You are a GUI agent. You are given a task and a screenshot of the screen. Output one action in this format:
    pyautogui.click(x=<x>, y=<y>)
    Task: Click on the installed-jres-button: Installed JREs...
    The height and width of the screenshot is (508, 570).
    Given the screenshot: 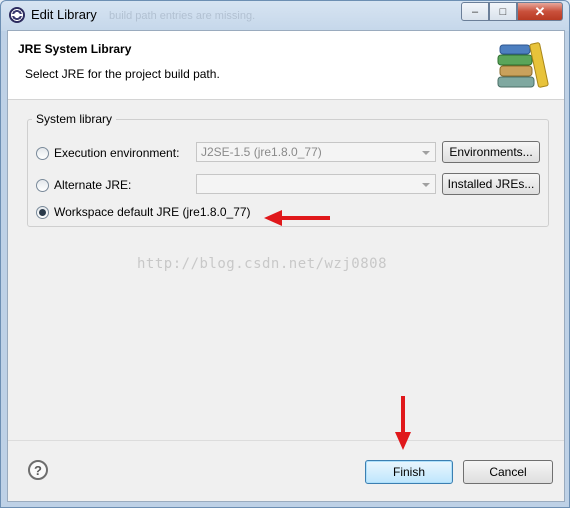 What is the action you would take?
    pyautogui.click(x=491, y=184)
    